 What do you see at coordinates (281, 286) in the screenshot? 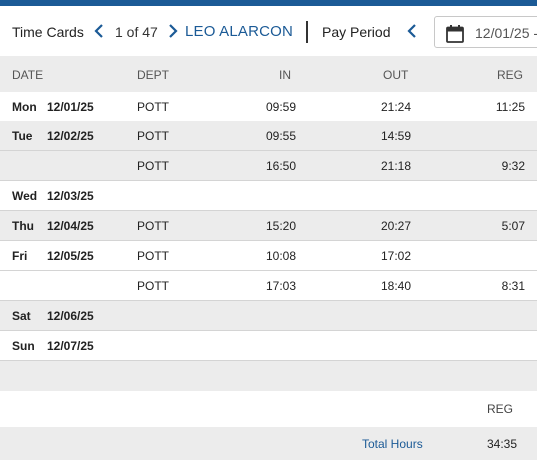
I see `row-in-time: 17:03` at bounding box center [281, 286].